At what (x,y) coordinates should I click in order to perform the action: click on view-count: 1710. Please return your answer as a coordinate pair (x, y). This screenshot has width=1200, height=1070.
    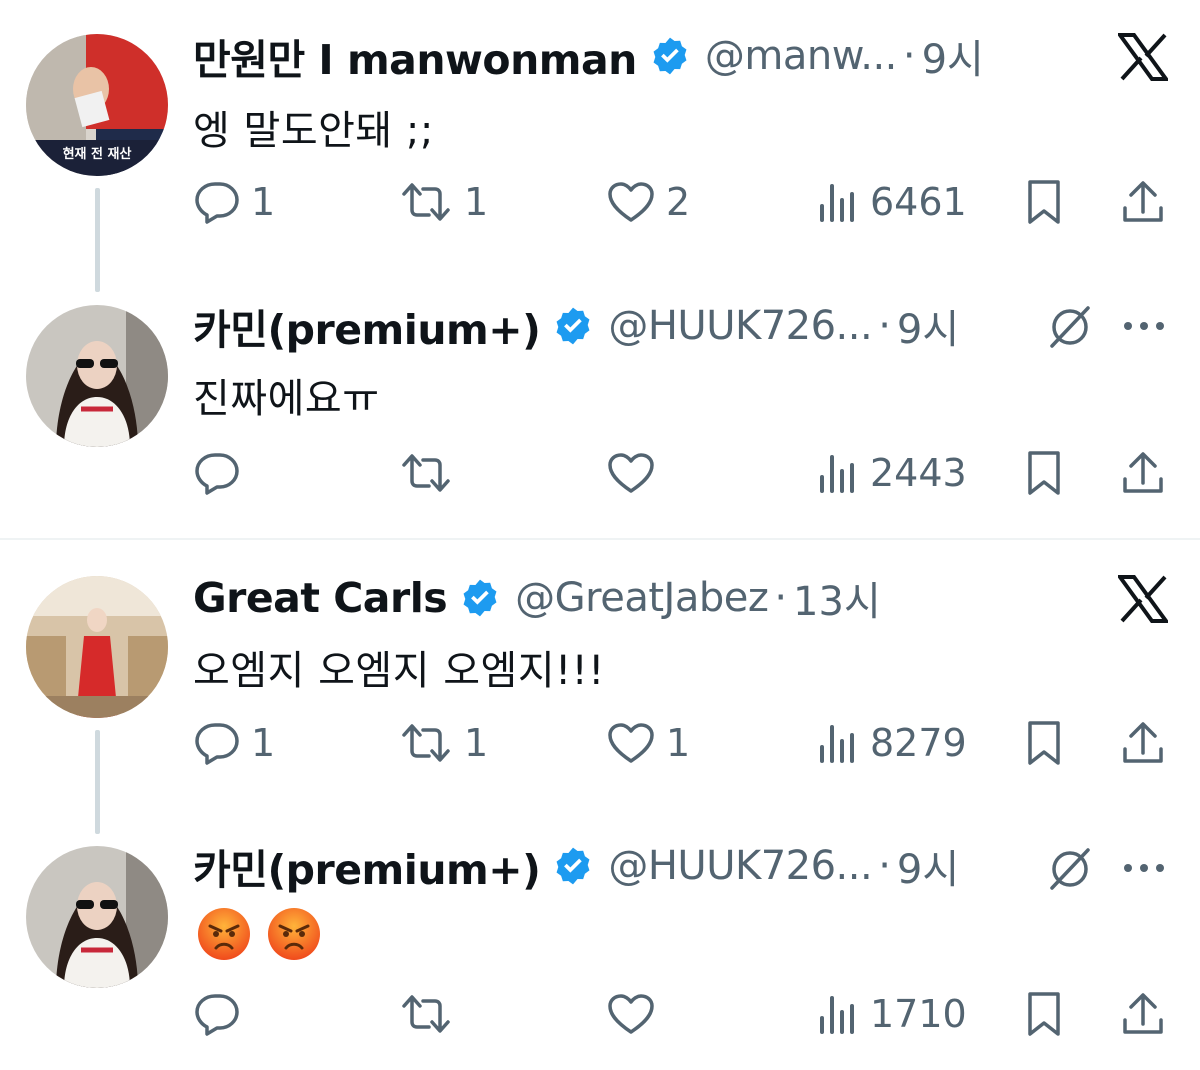
    Looking at the image, I should click on (918, 1014).